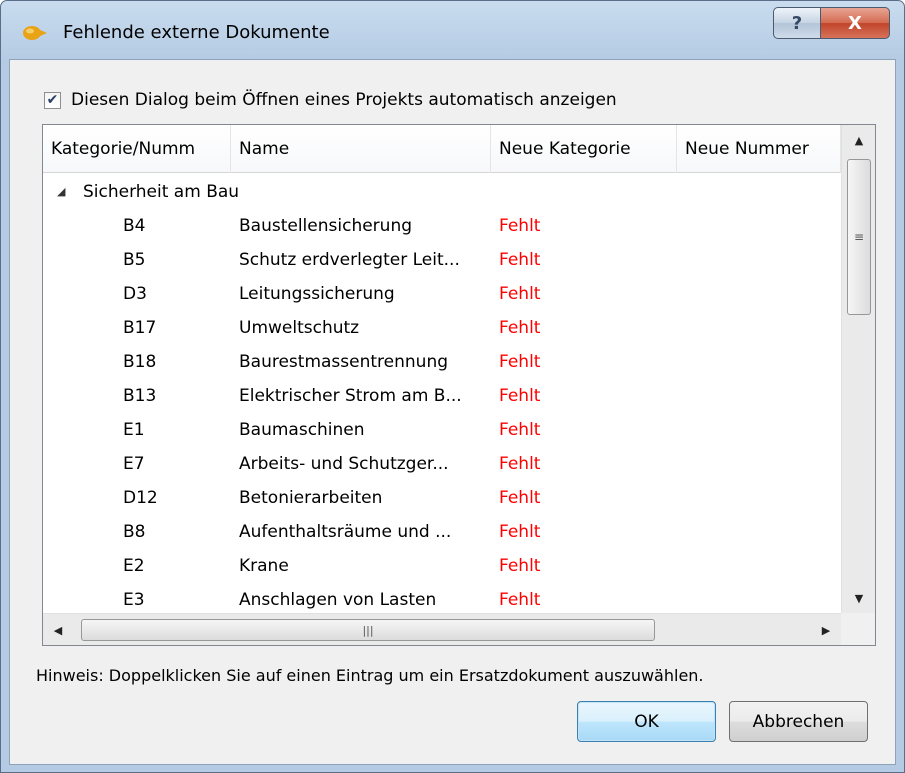  I want to click on table-row: B13 Elektrischer Strom am B... Fehlt, so click(442, 396).